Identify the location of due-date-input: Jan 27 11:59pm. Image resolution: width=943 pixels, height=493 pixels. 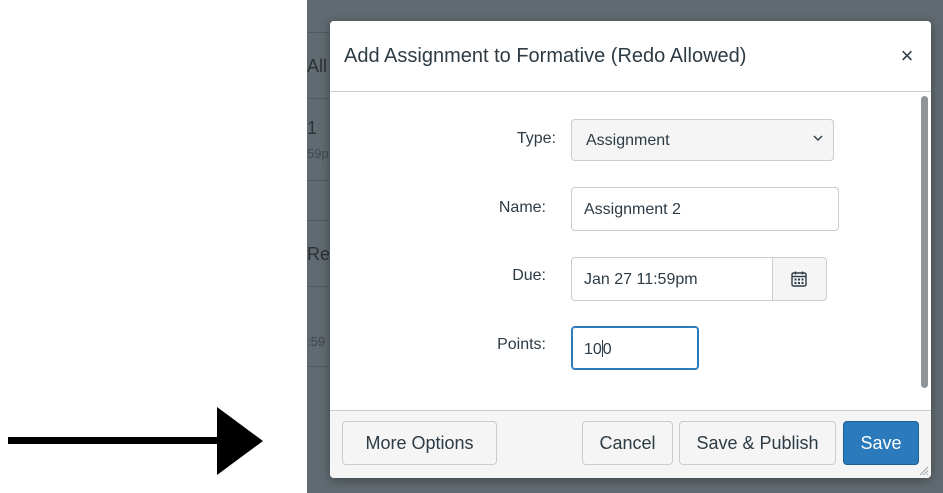
(672, 279).